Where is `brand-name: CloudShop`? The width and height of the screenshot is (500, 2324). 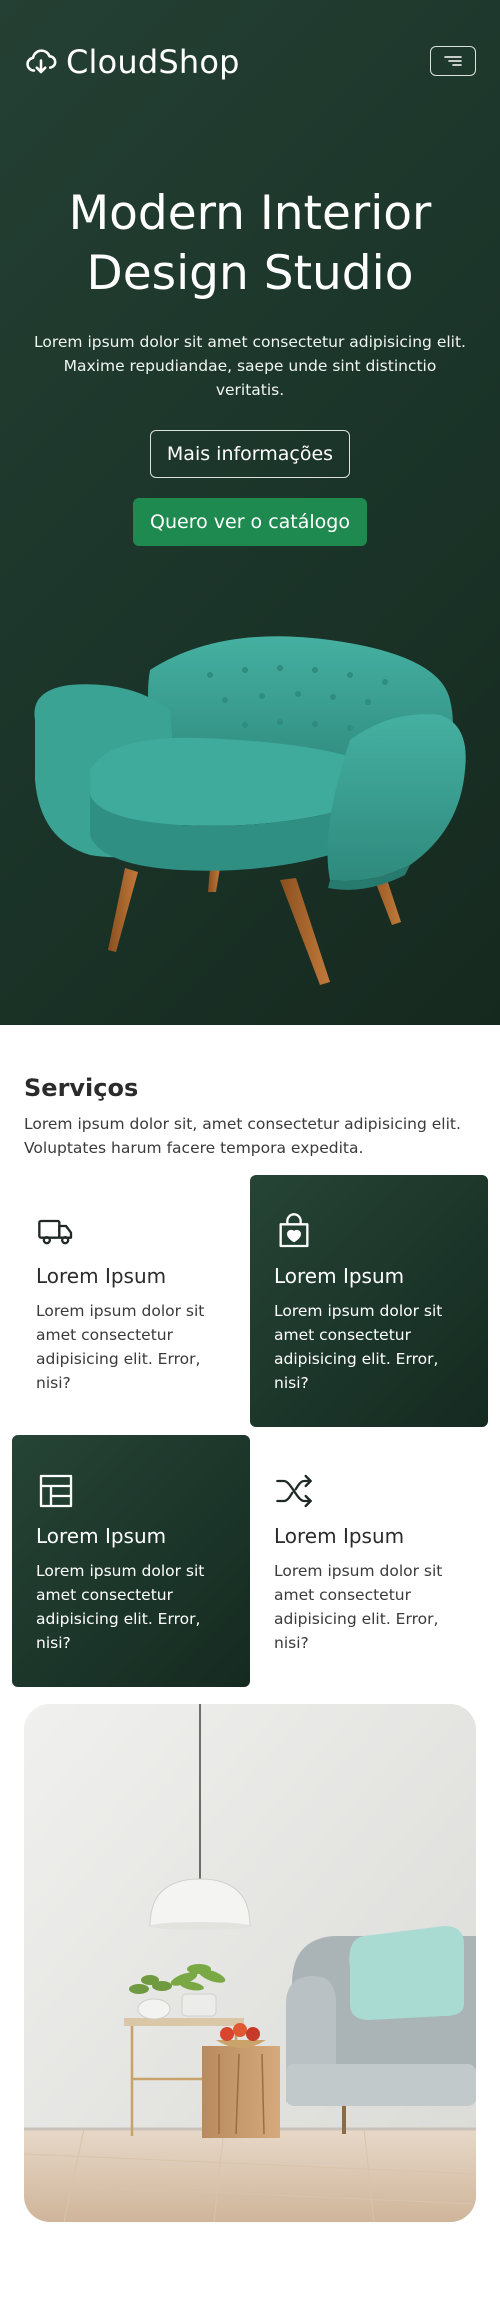 brand-name: CloudShop is located at coordinates (153, 62).